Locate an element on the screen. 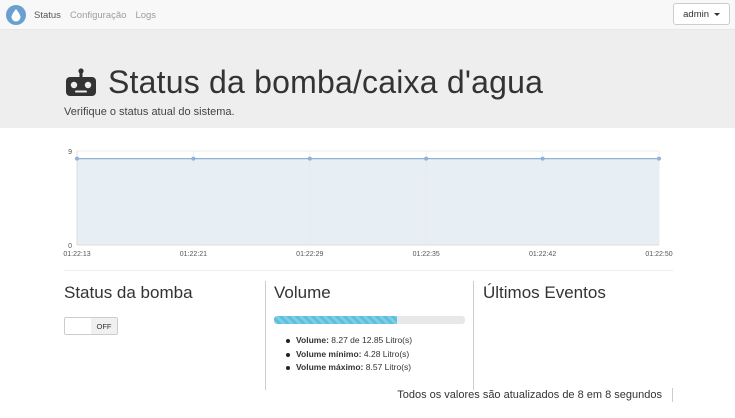 Image resolution: width=735 pixels, height=418 pixels. robot-icon is located at coordinates (81, 81).